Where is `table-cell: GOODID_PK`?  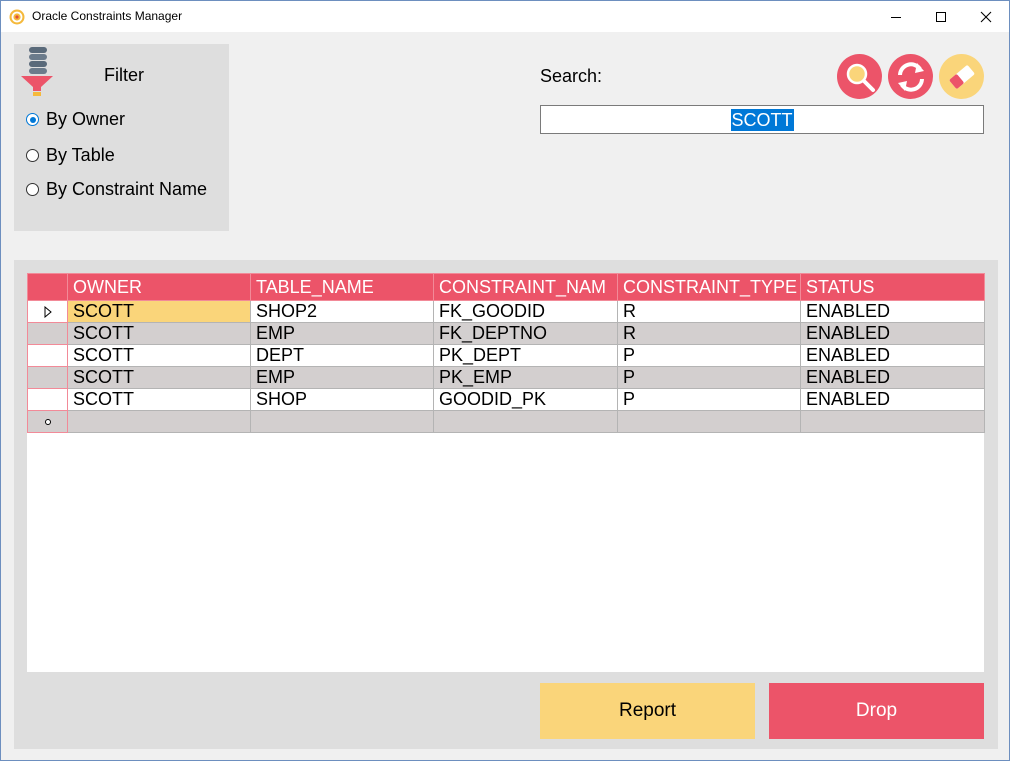 table-cell: GOODID_PK is located at coordinates (525, 399).